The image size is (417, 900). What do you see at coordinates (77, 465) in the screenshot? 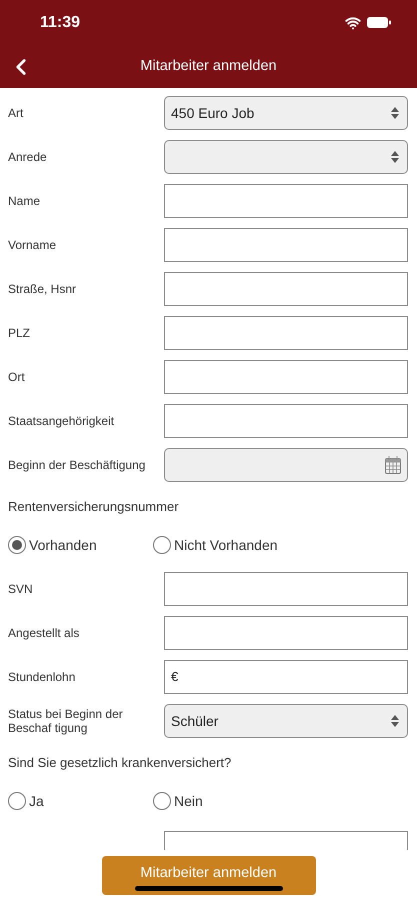
I see `field-label: Beginn der Beschäftigung` at bounding box center [77, 465].